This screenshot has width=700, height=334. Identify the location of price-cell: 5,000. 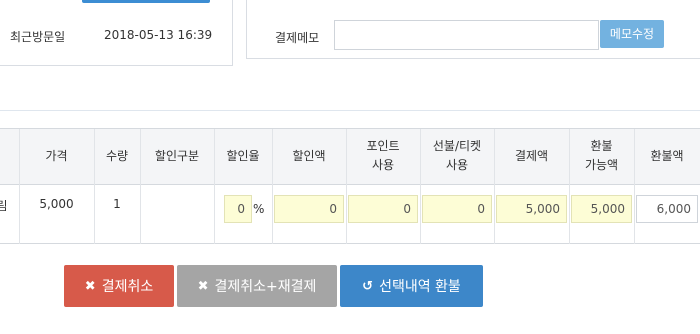
(56, 204).